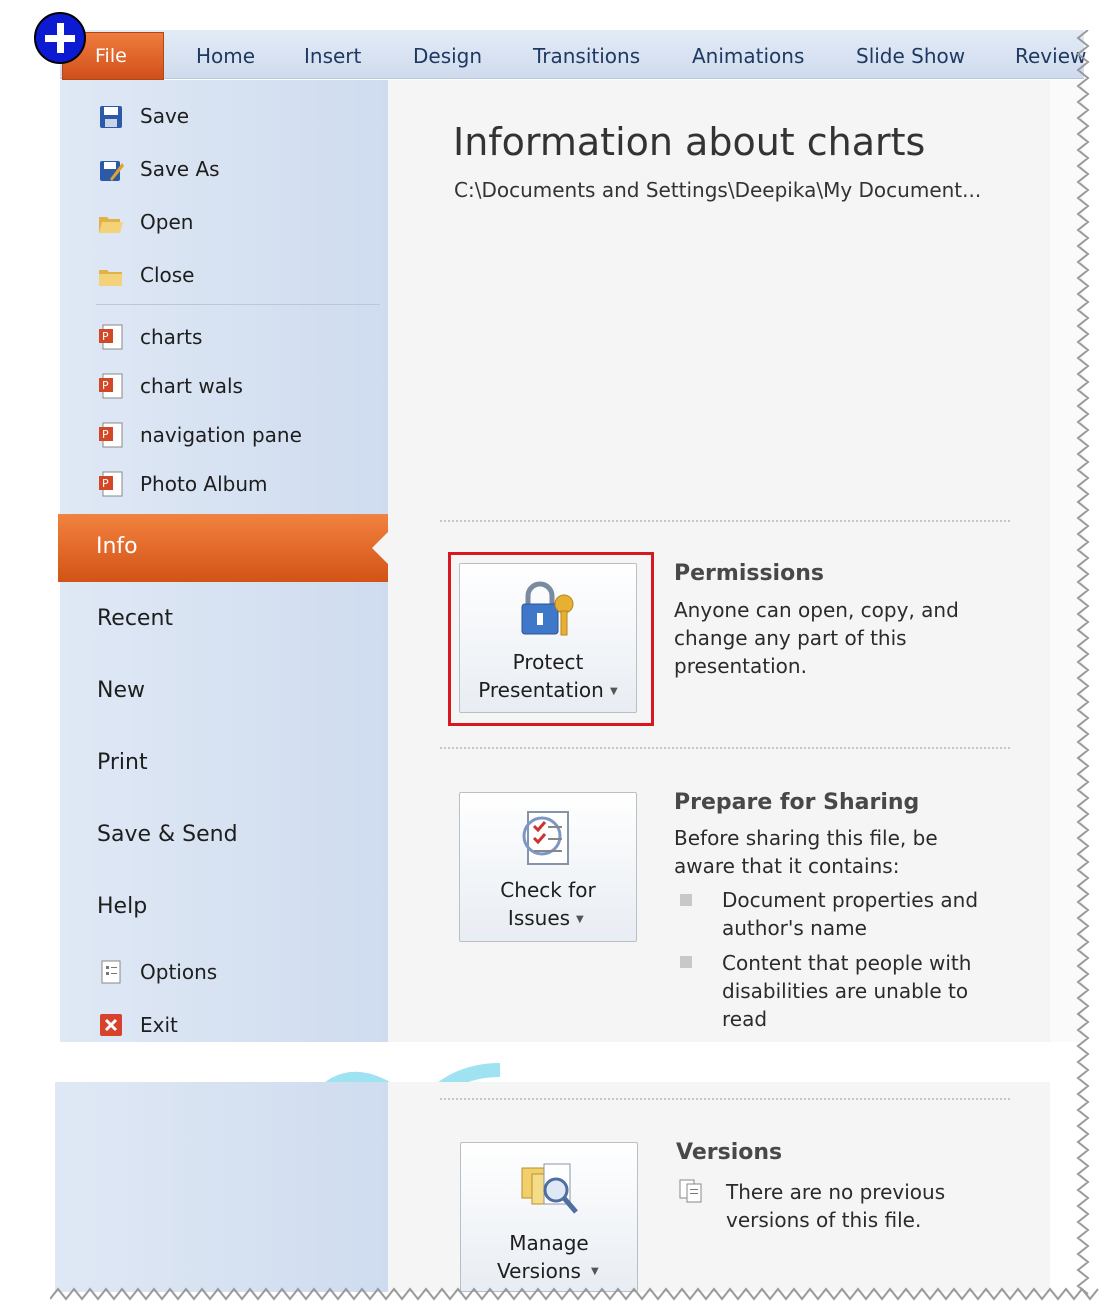 The height and width of the screenshot is (1309, 1109). I want to click on nav-item-print: Print, so click(122, 762).